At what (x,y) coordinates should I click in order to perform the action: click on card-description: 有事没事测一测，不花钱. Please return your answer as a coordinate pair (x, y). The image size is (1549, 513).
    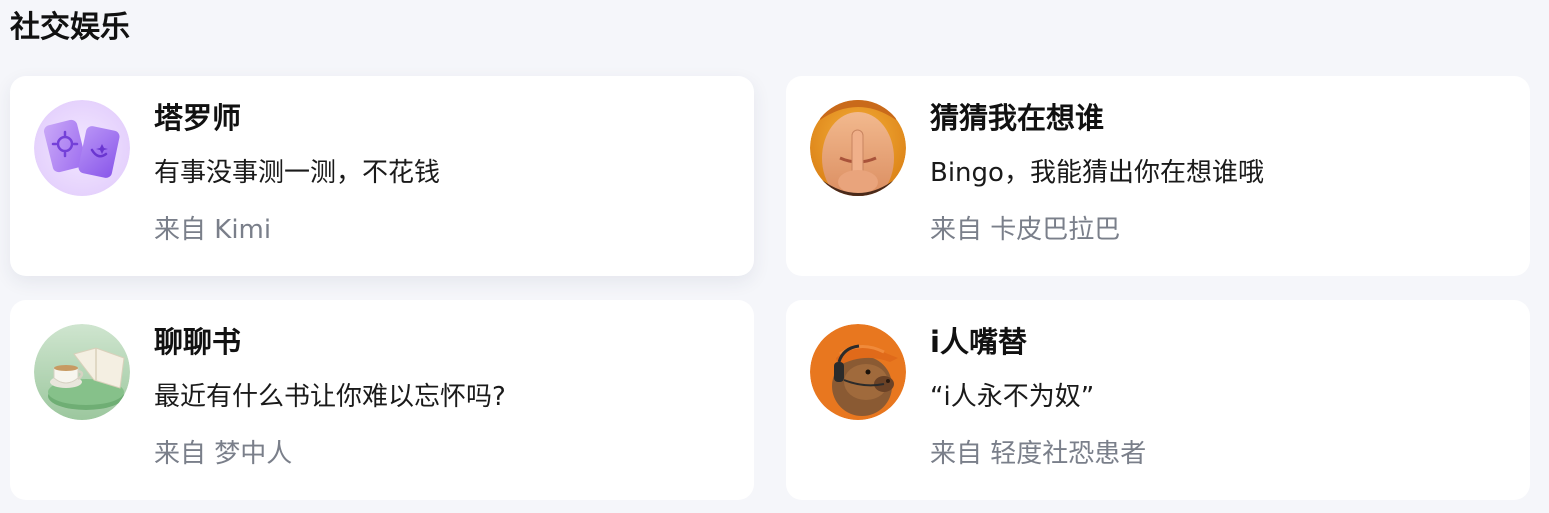
    Looking at the image, I should click on (297, 173).